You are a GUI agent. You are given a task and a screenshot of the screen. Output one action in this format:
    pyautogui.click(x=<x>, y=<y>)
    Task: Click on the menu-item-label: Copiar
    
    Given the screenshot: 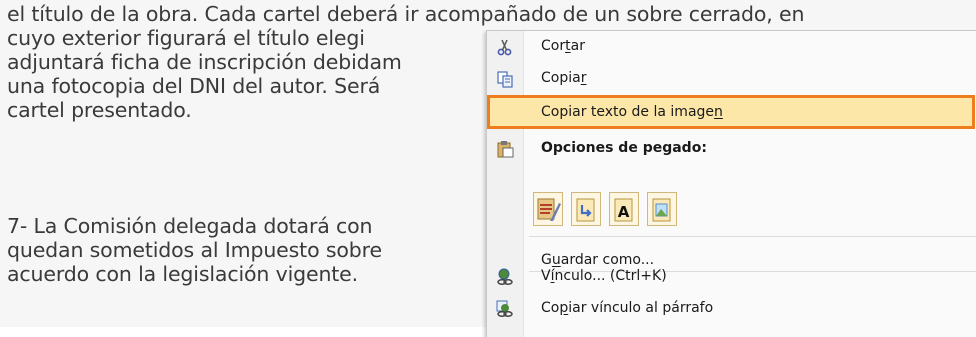 What is the action you would take?
    pyautogui.click(x=564, y=78)
    